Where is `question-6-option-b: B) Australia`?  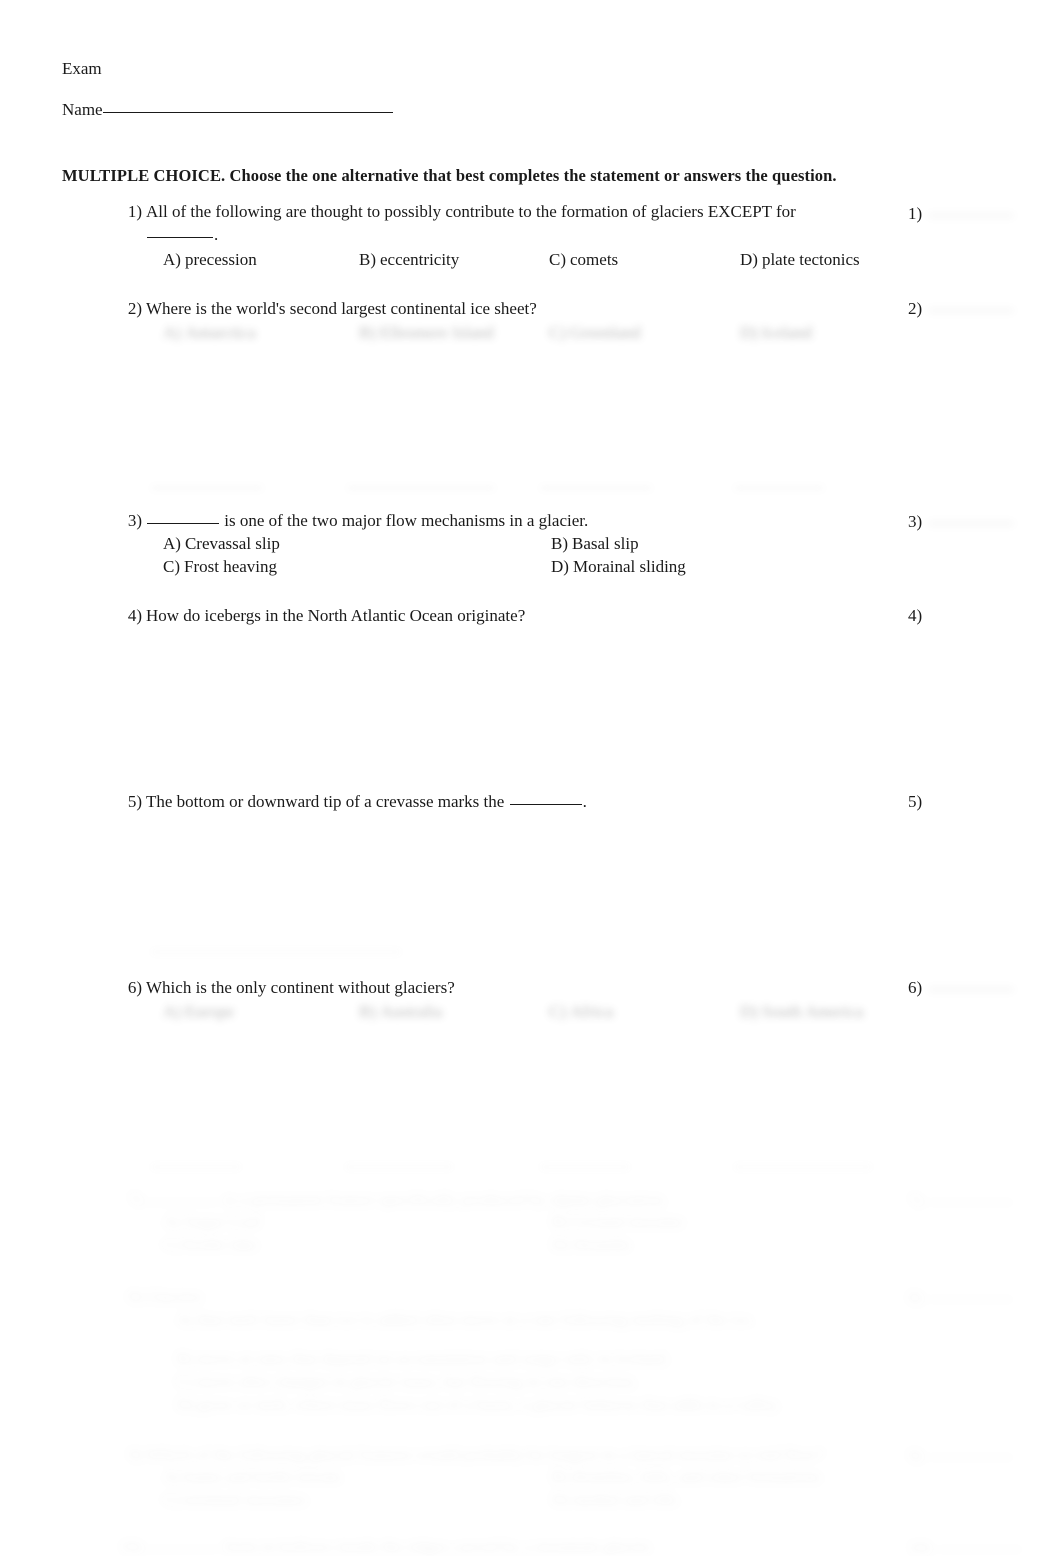 question-6-option-b: B) Australia is located at coordinates (400, 1012).